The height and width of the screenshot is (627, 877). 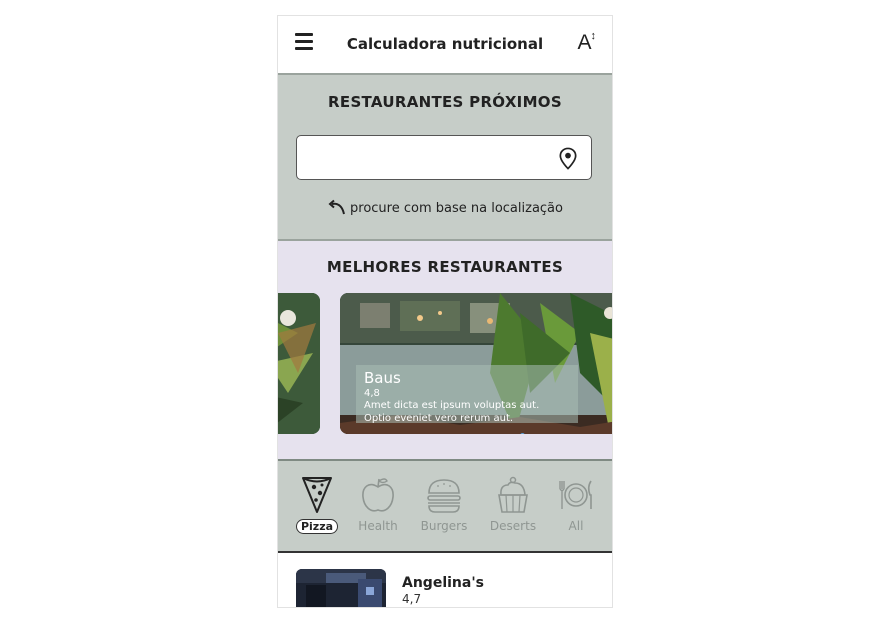 I want to click on category-label: Burgers, so click(x=444, y=526).